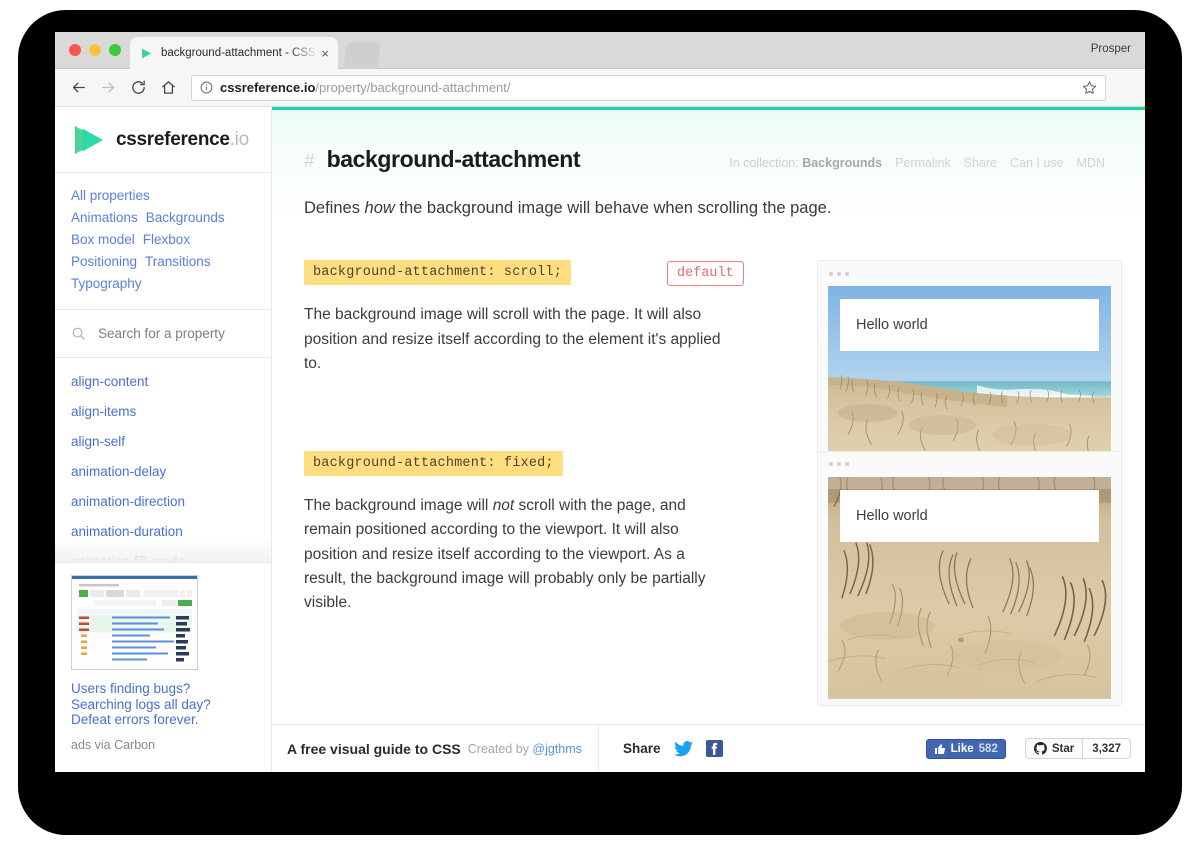 Image resolution: width=1200 pixels, height=850 pixels. I want to click on property-link-align-self: align-self, so click(163, 441).